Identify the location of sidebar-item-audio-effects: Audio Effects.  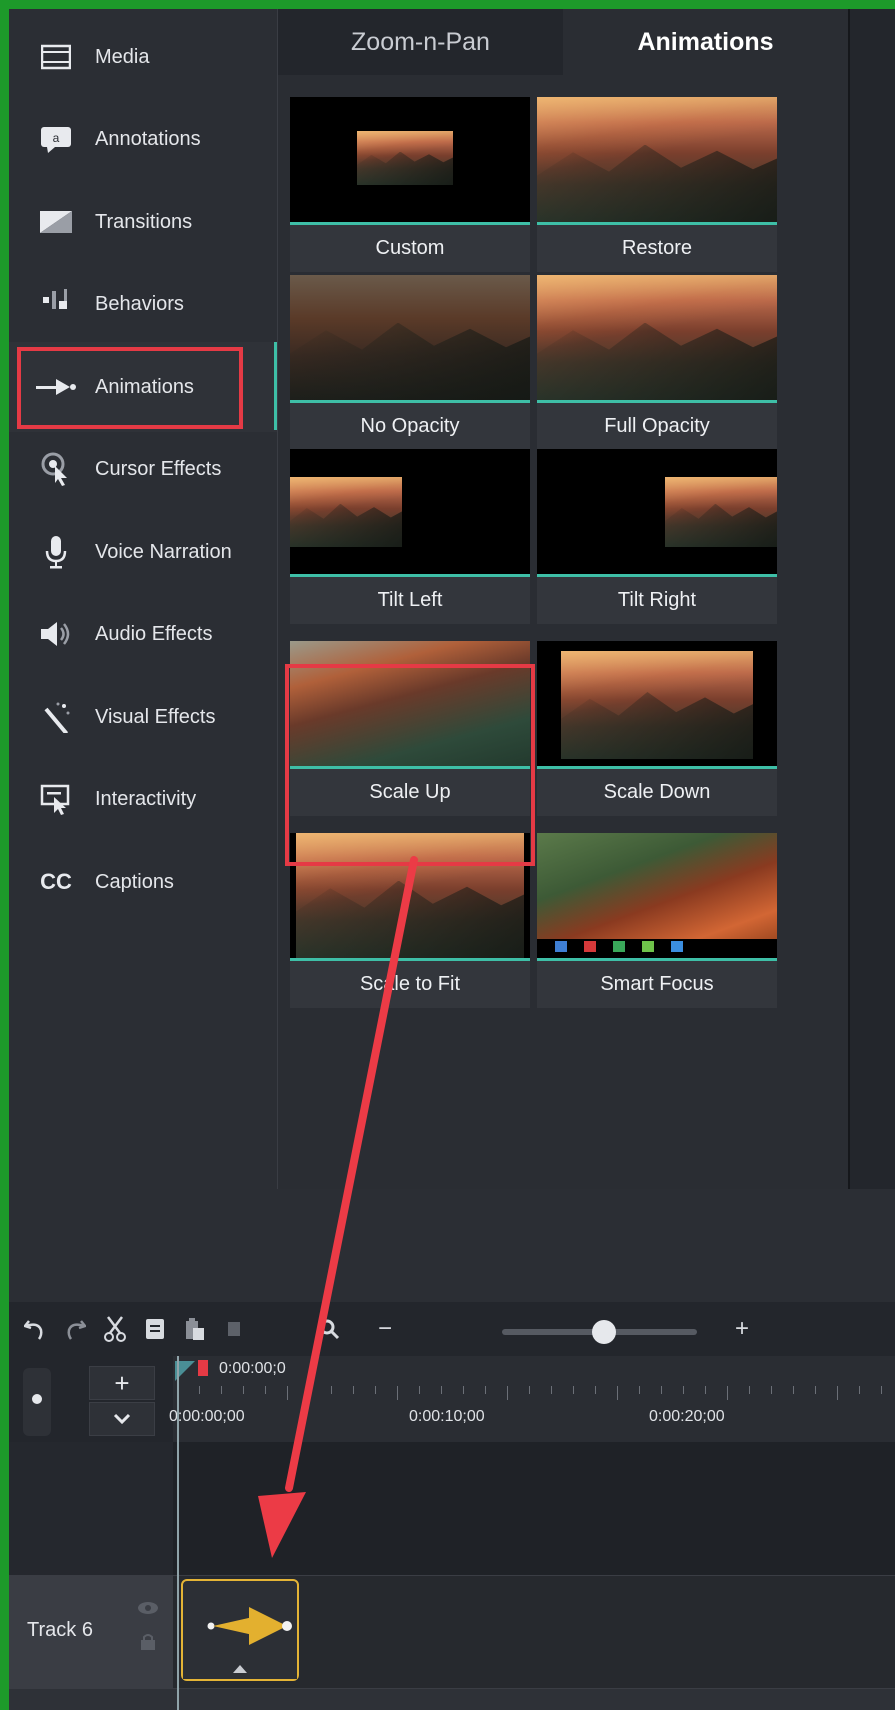
(143, 634).